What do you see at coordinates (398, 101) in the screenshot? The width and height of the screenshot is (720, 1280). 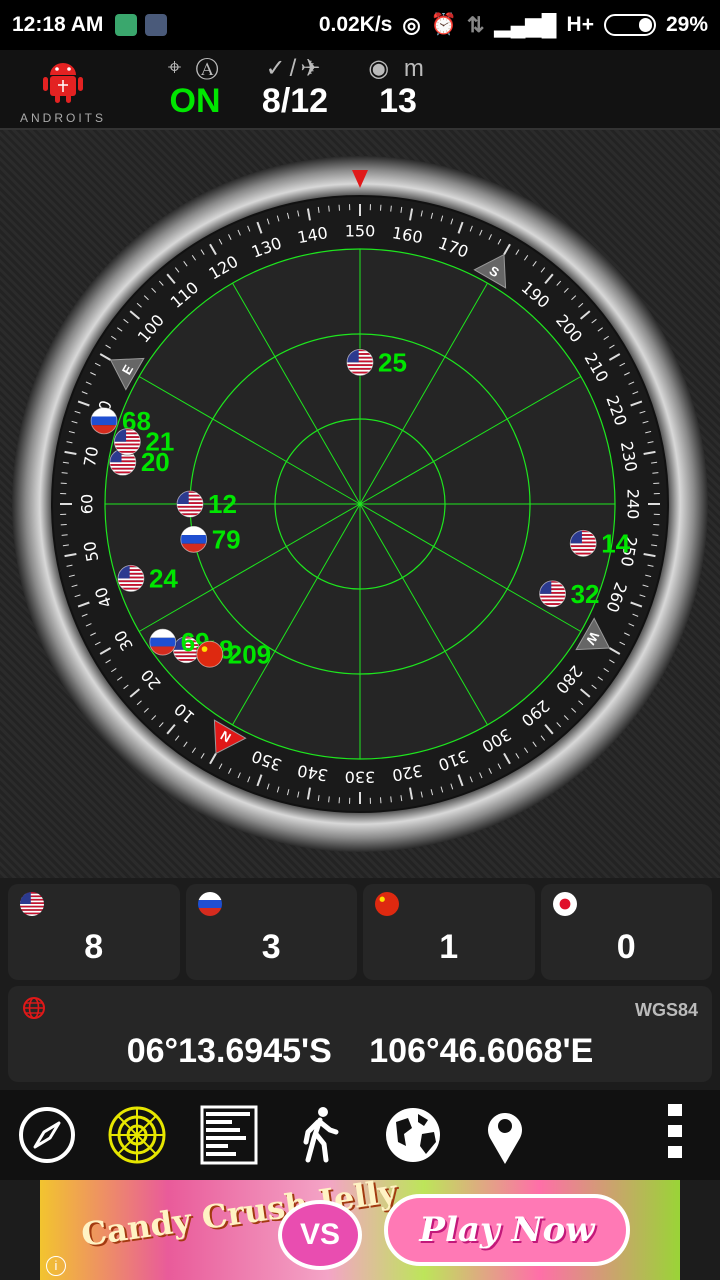 I see `accuracy-value: 13` at bounding box center [398, 101].